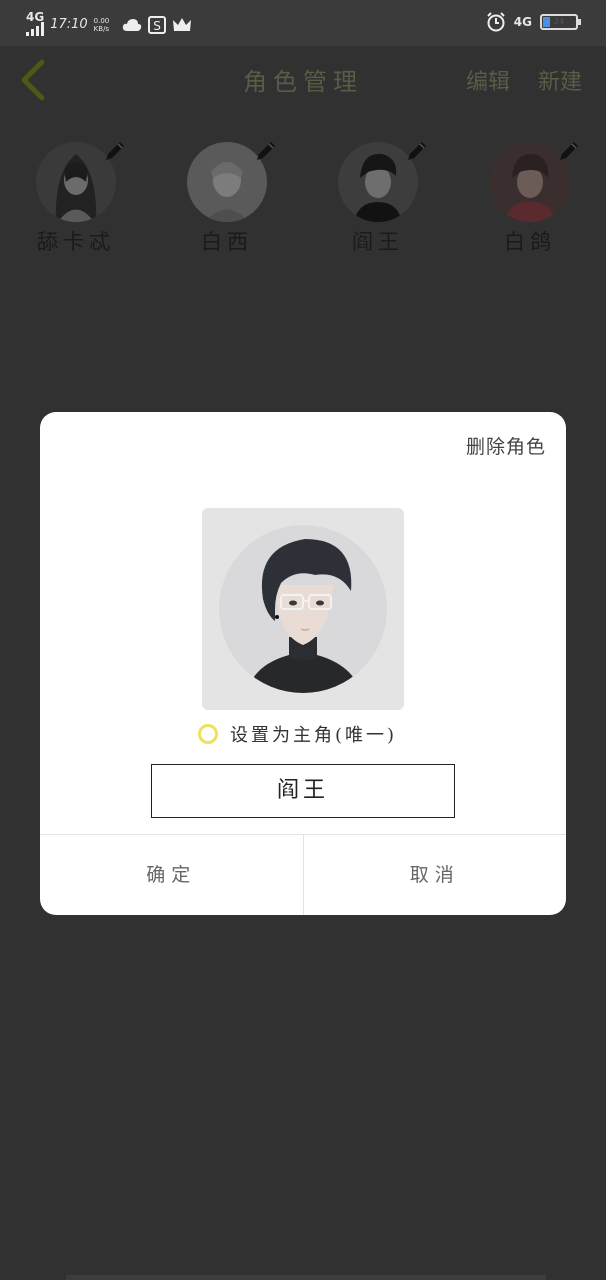 Image resolution: width=606 pixels, height=1280 pixels. I want to click on alarm-icon, so click(496, 22).